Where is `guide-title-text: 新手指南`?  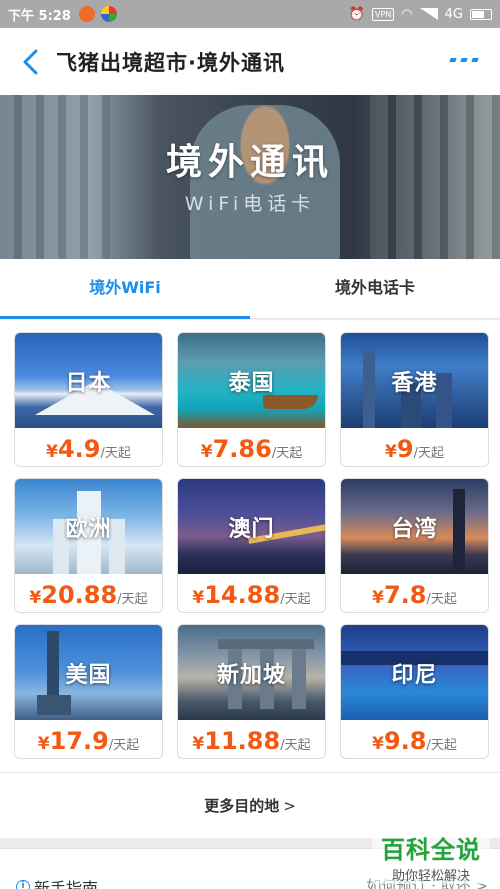 guide-title-text: 新手指南 is located at coordinates (66, 884).